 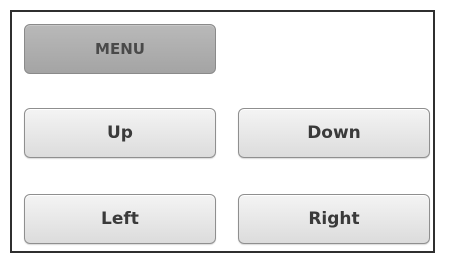 I want to click on menu-button: MENU, so click(x=120, y=49).